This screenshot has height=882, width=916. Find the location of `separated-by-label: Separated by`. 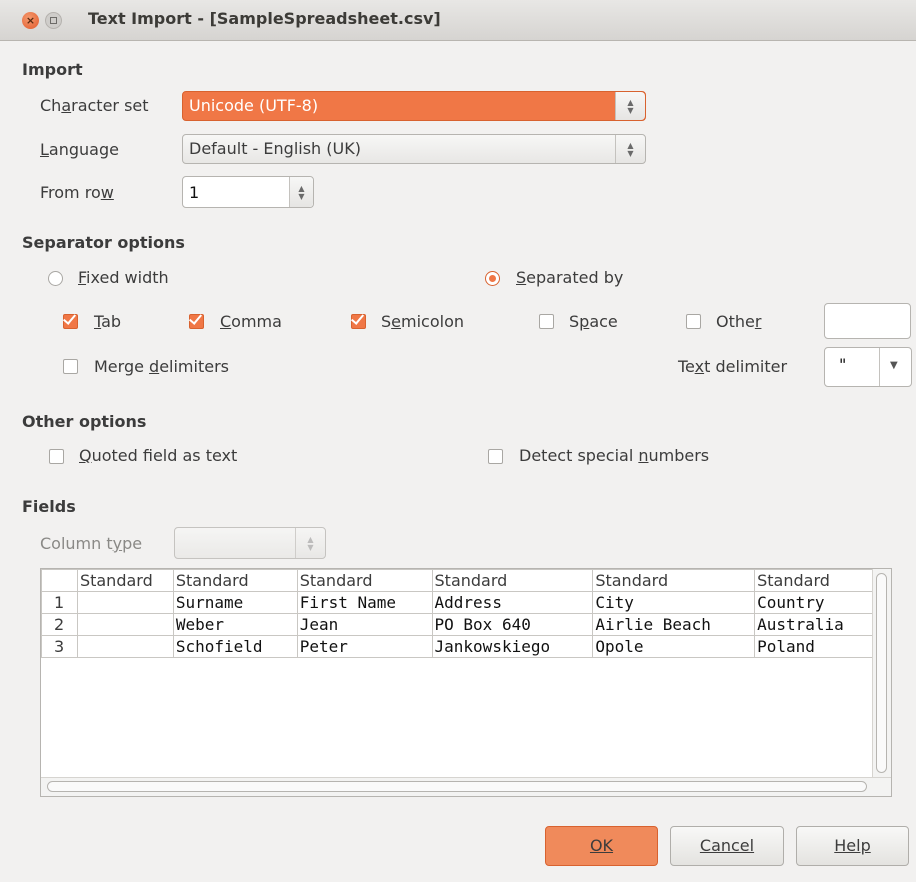

separated-by-label: Separated by is located at coordinates (569, 277).